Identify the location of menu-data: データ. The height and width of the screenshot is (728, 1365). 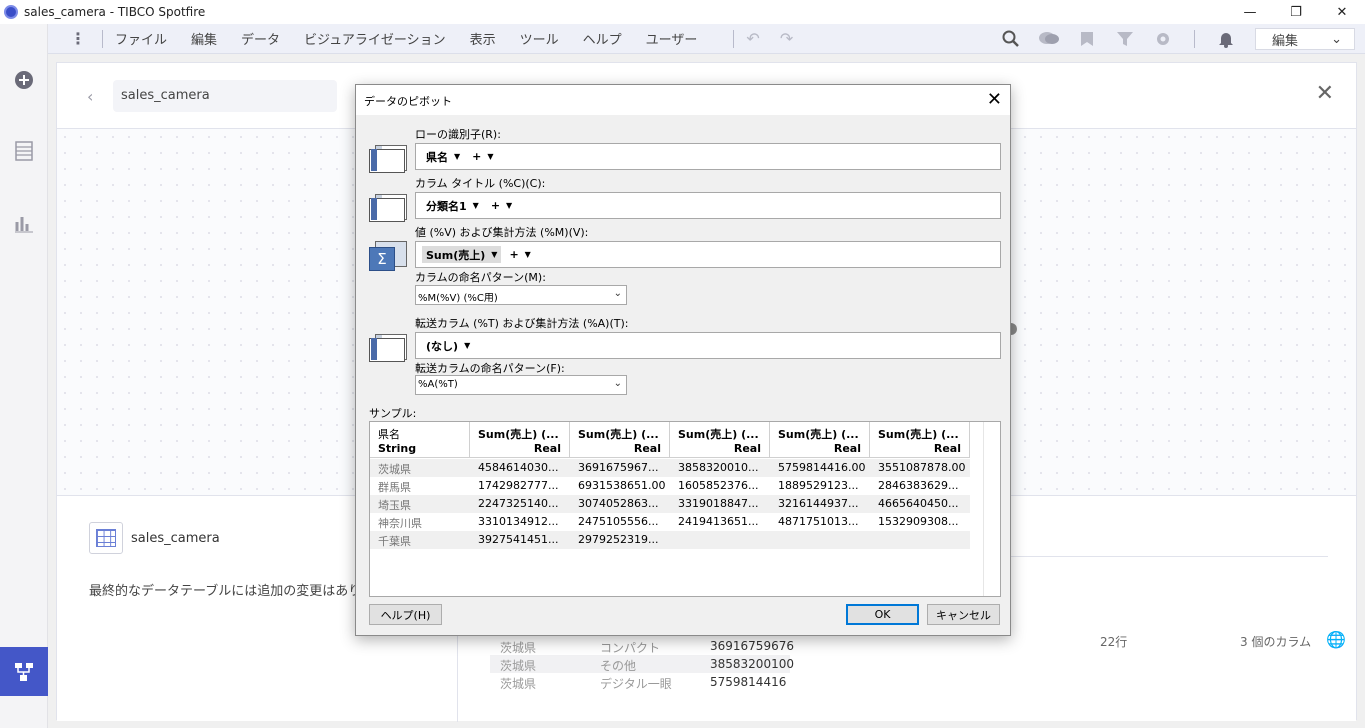
(260, 38).